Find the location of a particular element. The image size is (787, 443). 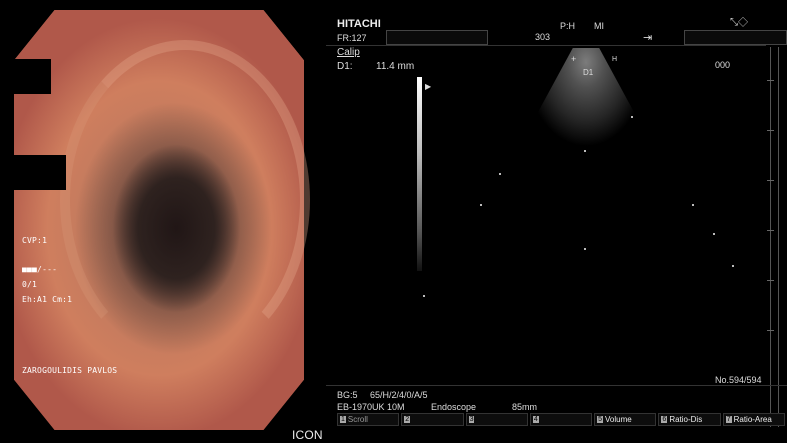

softkey-number: 4 is located at coordinates (535, 419).